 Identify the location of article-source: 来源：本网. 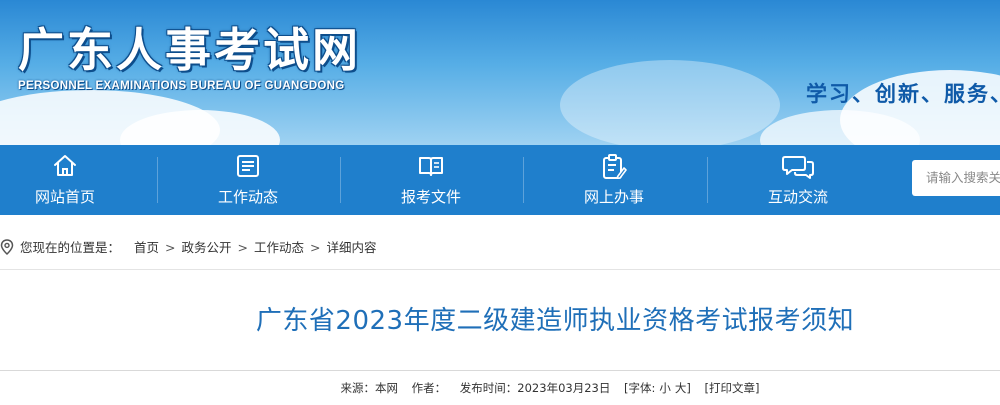
(369, 388).